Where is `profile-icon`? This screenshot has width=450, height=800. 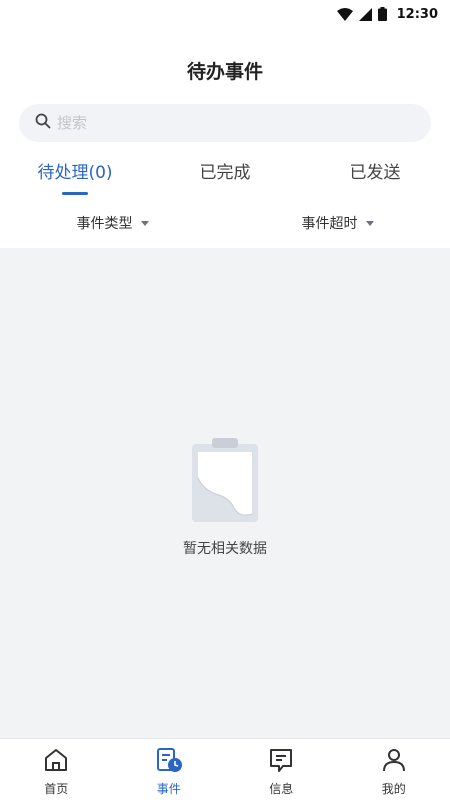
profile-icon is located at coordinates (394, 762).